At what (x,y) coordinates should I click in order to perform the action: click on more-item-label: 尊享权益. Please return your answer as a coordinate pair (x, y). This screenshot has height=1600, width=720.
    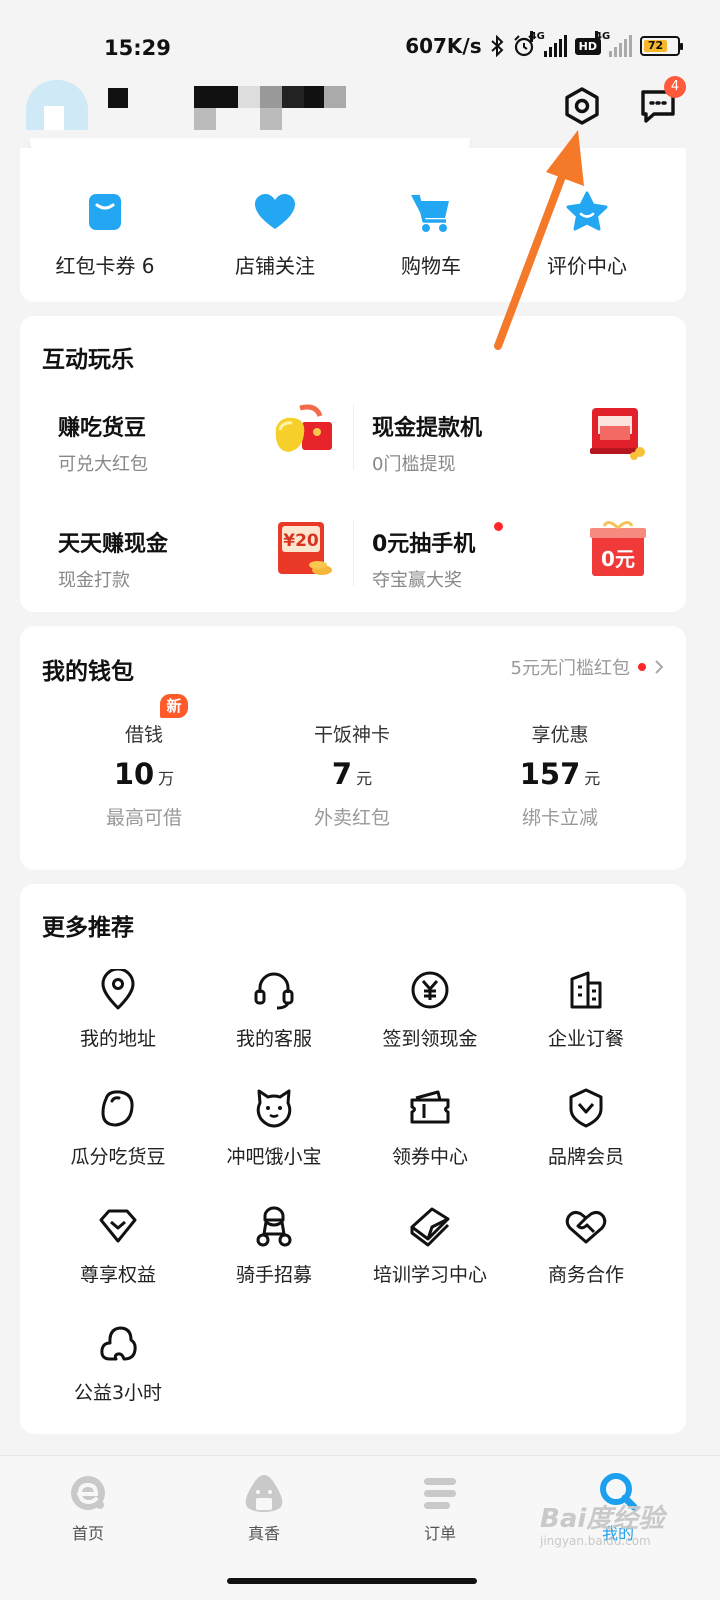
    Looking at the image, I should click on (117, 1275).